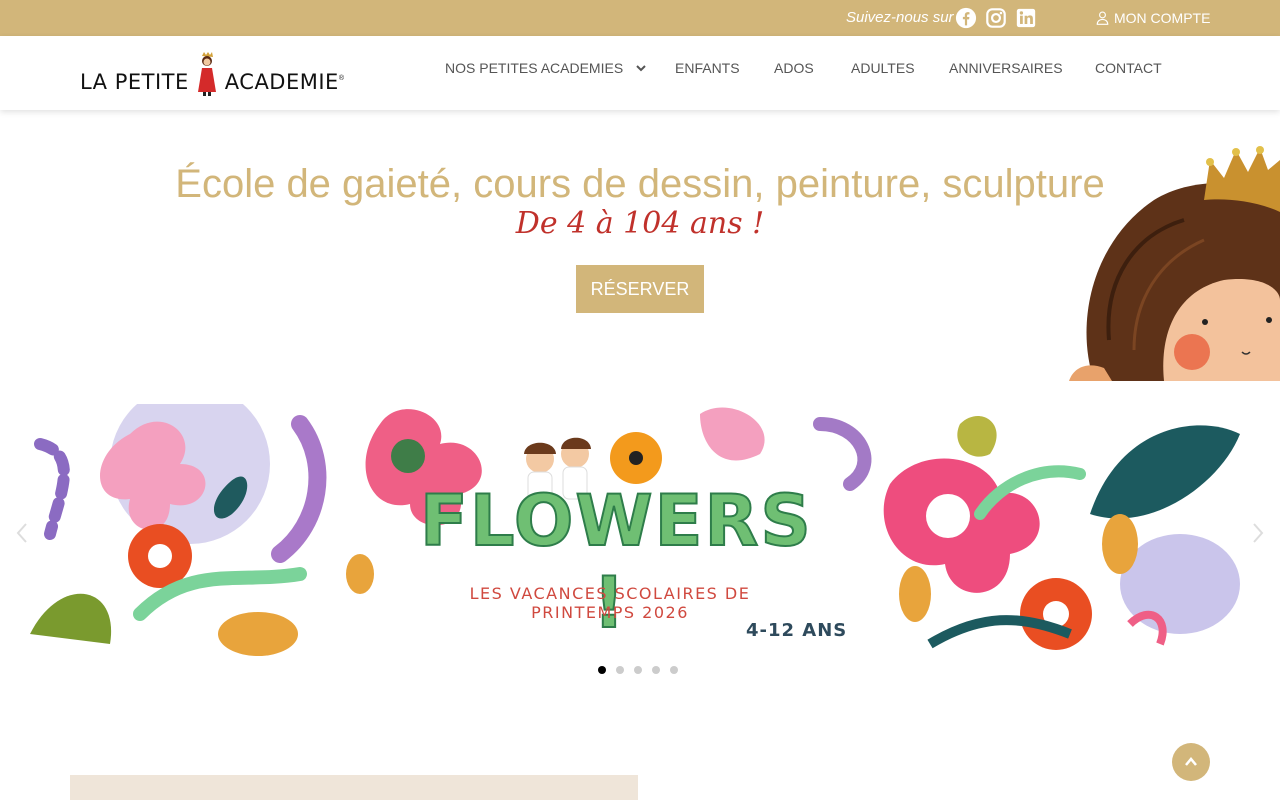  Describe the element at coordinates (534, 68) in the screenshot. I see `nav-label: NOS PETITES ACADEMIES` at that location.